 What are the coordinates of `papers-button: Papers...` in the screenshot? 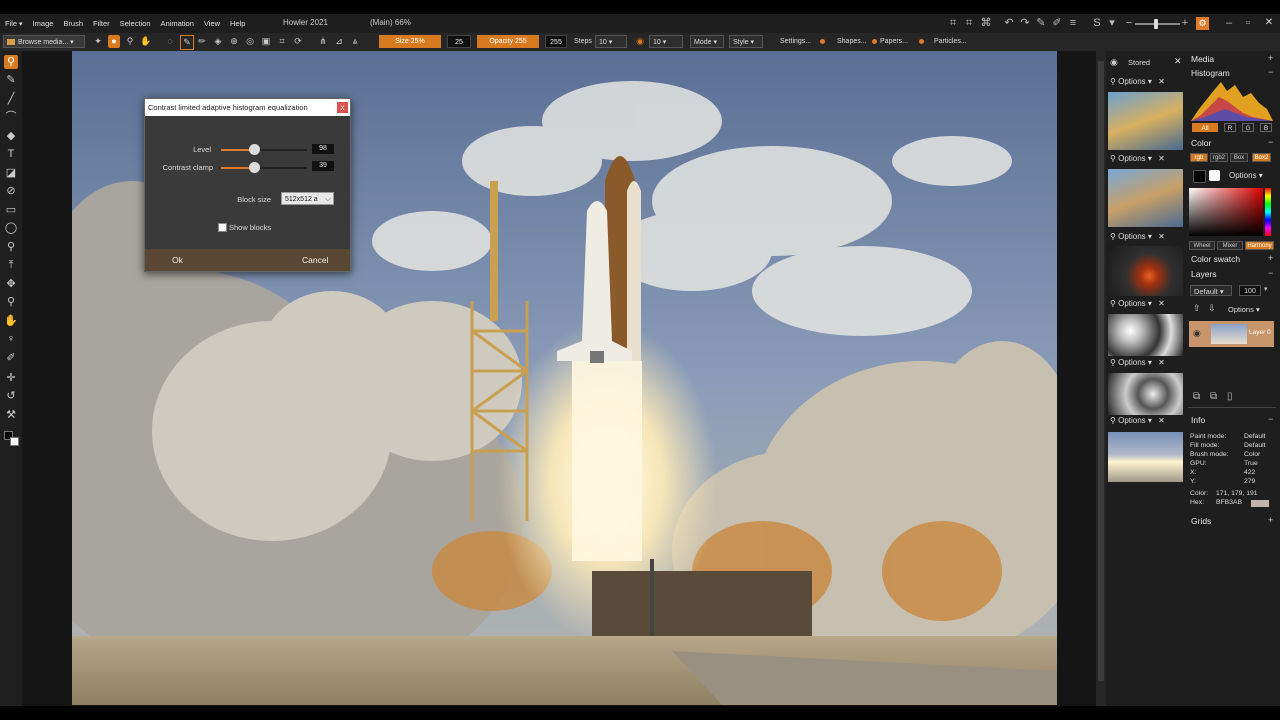 It's located at (894, 41).